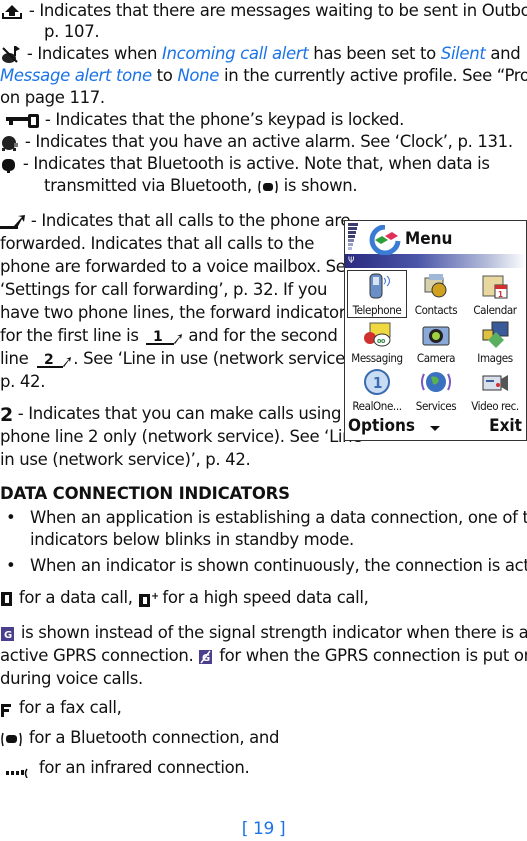  What do you see at coordinates (164, 337) in the screenshot?
I see `line1-forward-icon: 1` at bounding box center [164, 337].